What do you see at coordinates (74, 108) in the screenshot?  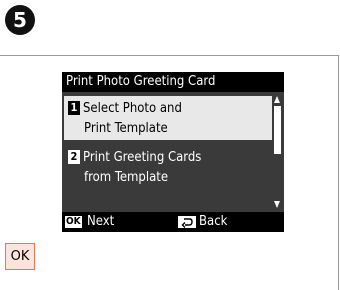 I see `menu-number-icon: 1` at bounding box center [74, 108].